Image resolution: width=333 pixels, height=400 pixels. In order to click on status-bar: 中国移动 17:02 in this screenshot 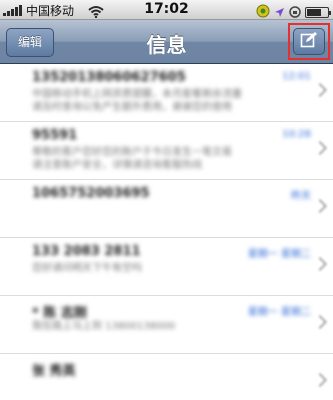, I will do `click(166, 10)`.